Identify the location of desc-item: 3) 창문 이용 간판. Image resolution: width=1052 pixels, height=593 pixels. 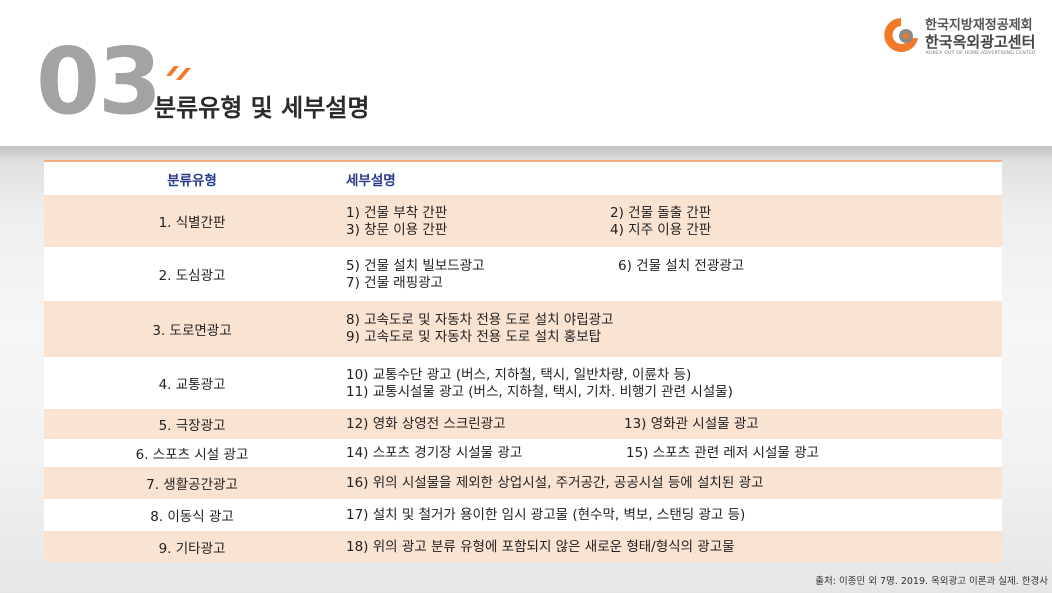
(397, 230).